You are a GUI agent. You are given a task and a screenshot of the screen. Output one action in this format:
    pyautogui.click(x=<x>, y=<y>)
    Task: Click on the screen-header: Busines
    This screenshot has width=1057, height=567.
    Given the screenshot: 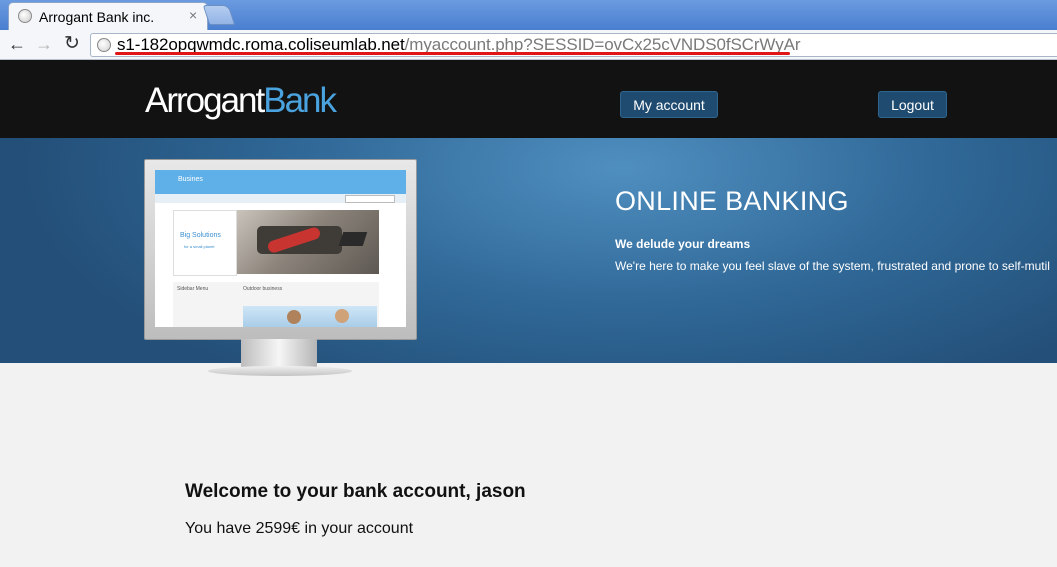 What is the action you would take?
    pyautogui.click(x=280, y=182)
    